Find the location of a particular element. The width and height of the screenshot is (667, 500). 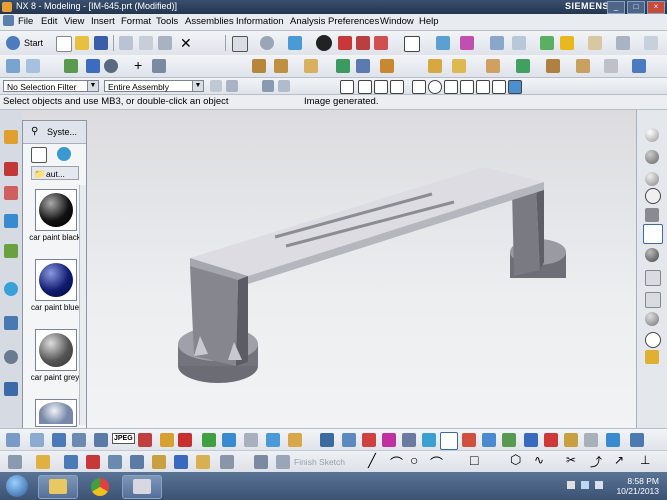

sketch-icon is located at coordinates (13, 66).